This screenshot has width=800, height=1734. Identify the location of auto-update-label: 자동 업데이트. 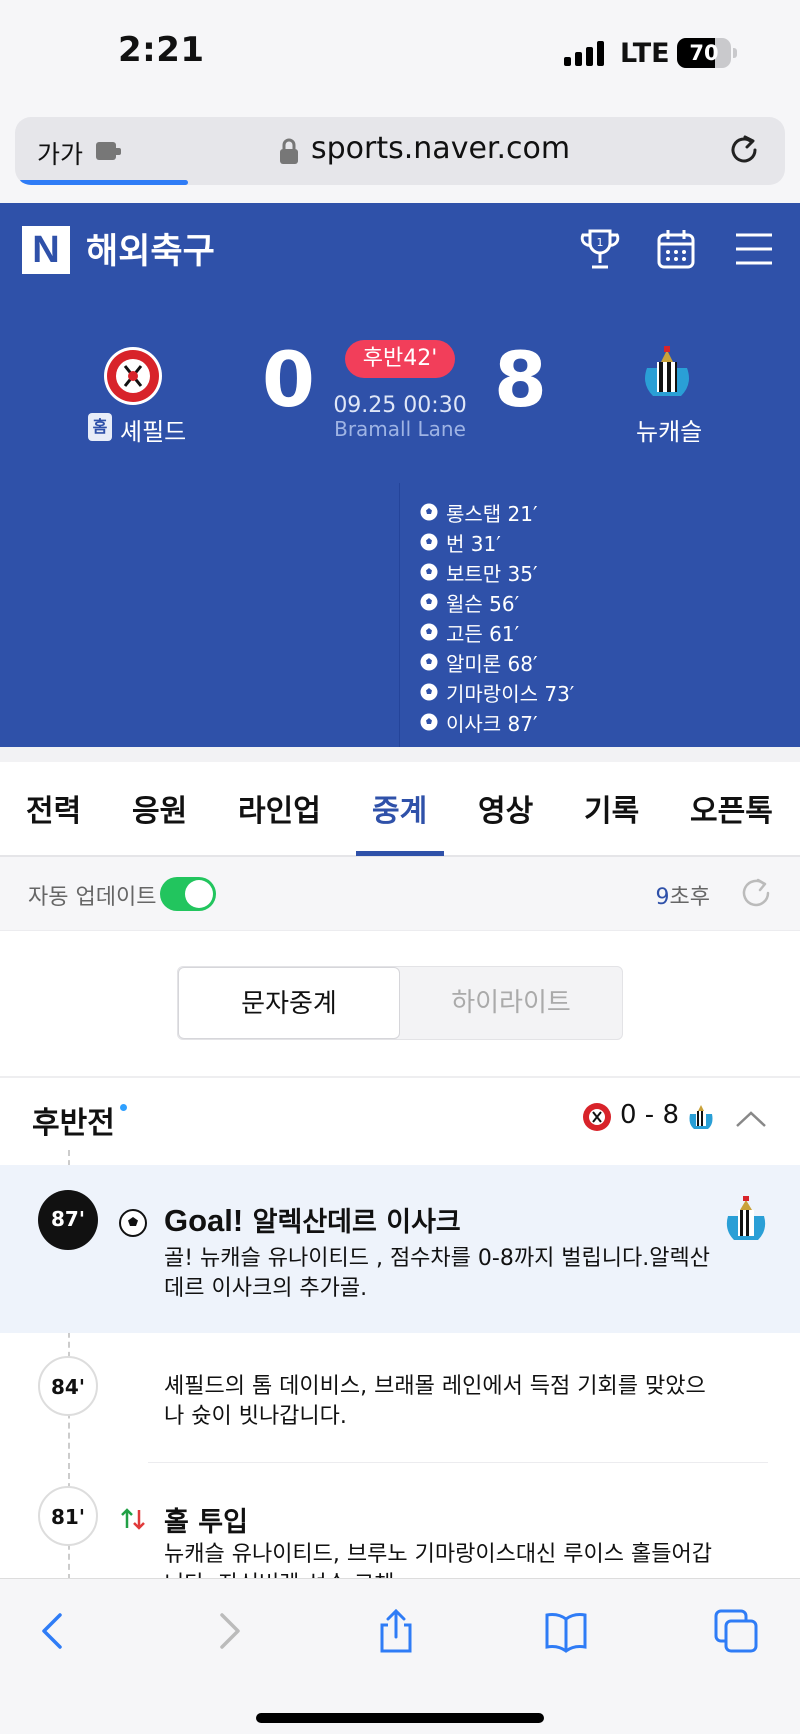
(92, 897).